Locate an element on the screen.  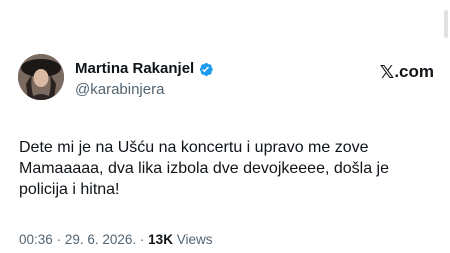
verified-badge-icon is located at coordinates (205, 69).